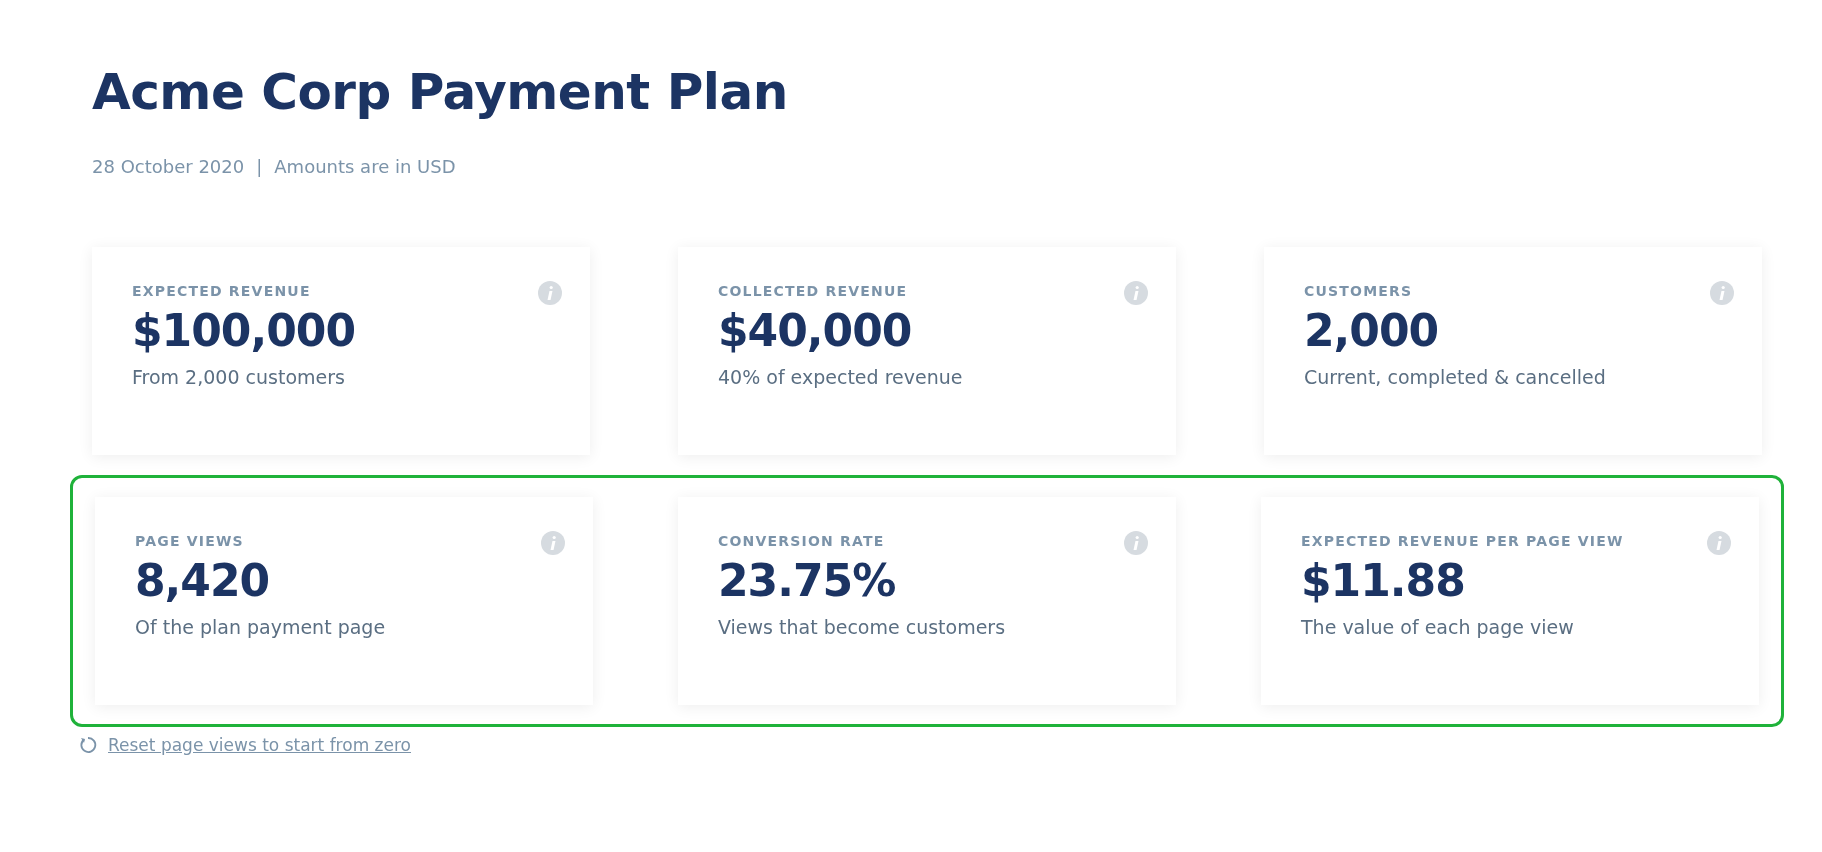 The height and width of the screenshot is (852, 1822). Describe the element at coordinates (190, 541) in the screenshot. I see `metric-label: PAGE VIEWS` at that location.